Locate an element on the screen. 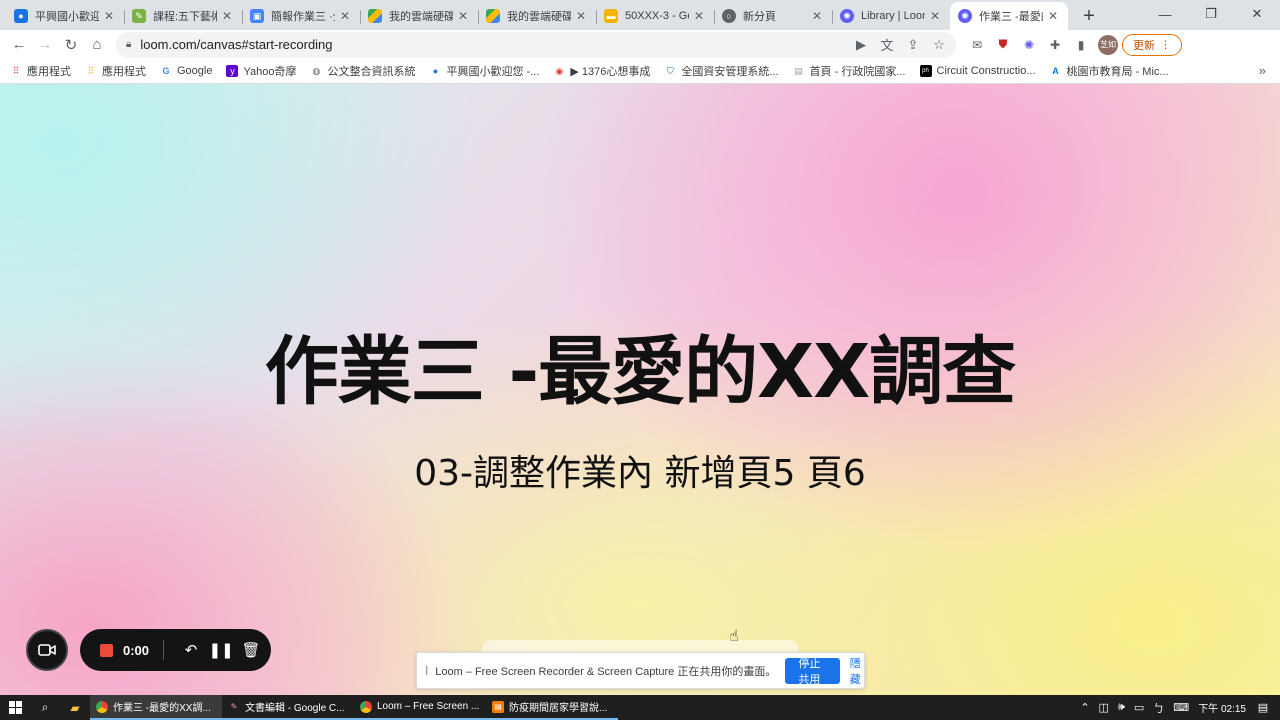  camera-toggle-button is located at coordinates (47, 650).